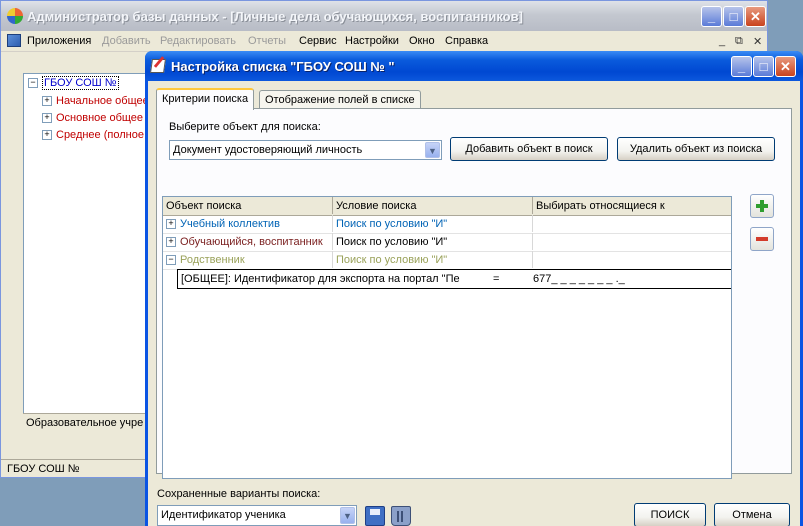  I want to click on dialog-maximize-button: □, so click(763, 66).